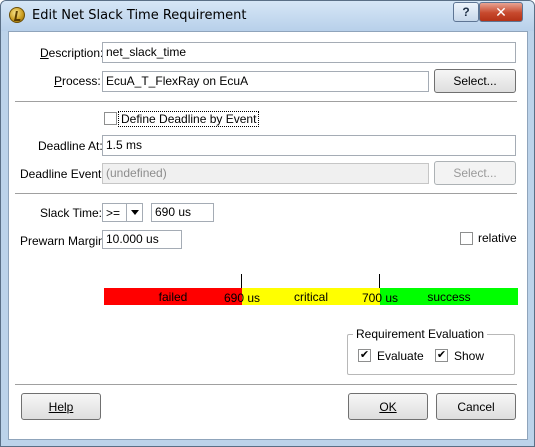  Describe the element at coordinates (122, 212) in the screenshot. I see `slack-operator-dropdown: >=` at that location.